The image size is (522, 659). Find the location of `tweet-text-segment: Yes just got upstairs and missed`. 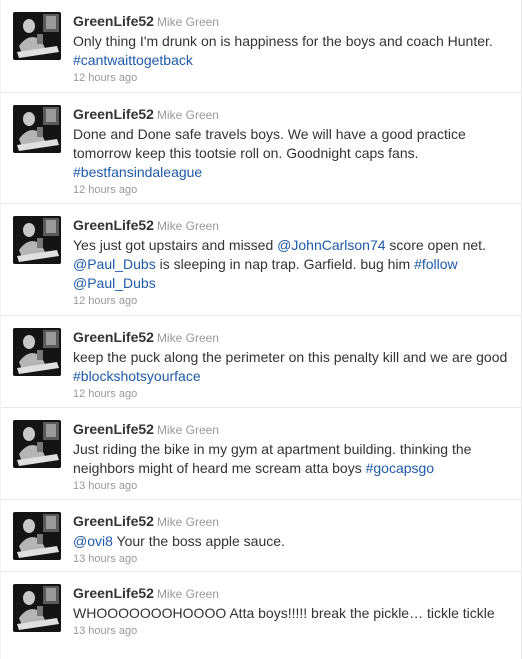

tweet-text-segment: Yes just got upstairs and missed is located at coordinates (175, 245).